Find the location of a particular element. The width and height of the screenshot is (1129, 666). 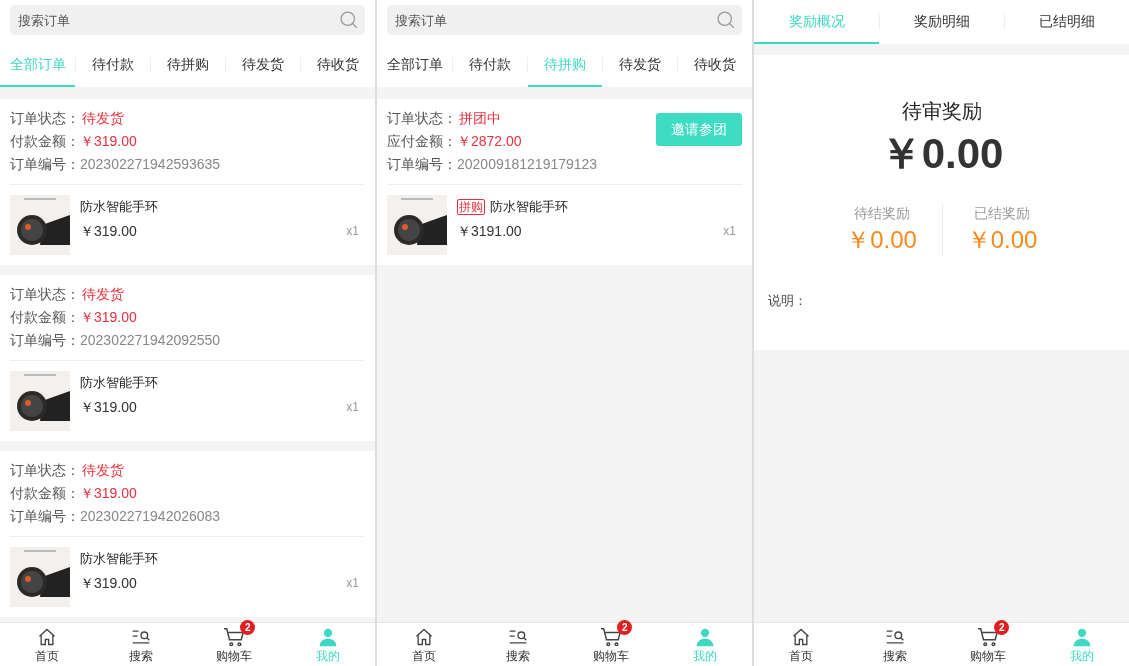

order-status: 拼团中 is located at coordinates (480, 118).